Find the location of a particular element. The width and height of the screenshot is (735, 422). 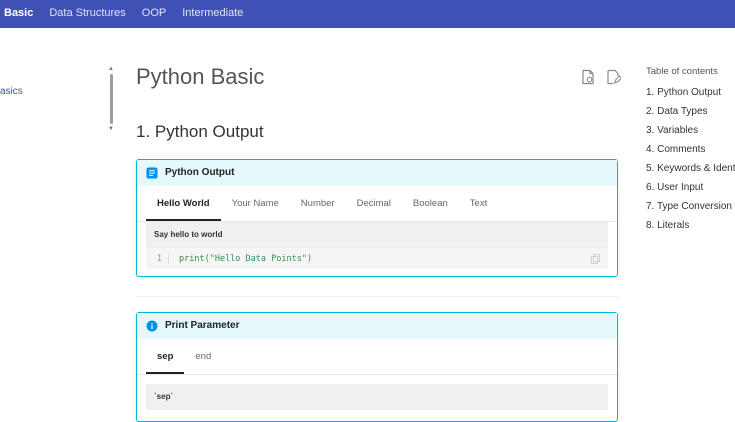

section-divider is located at coordinates (377, 296).